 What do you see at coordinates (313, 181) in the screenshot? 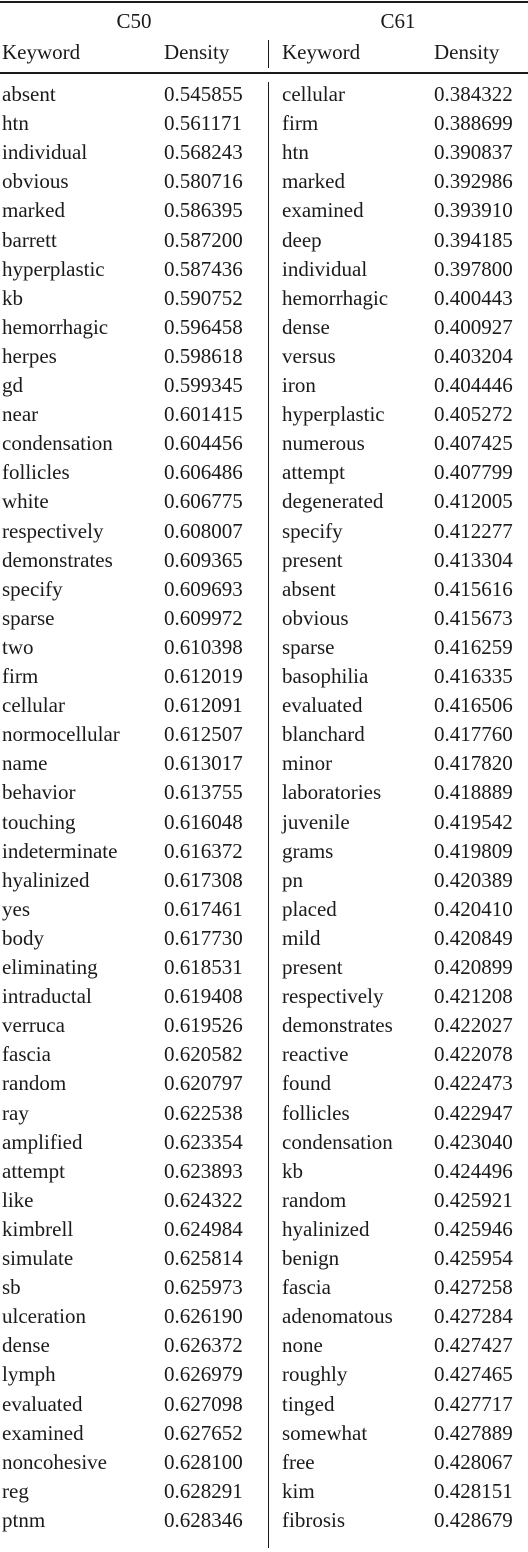
I see `c61-keyword-cell: marked` at bounding box center [313, 181].